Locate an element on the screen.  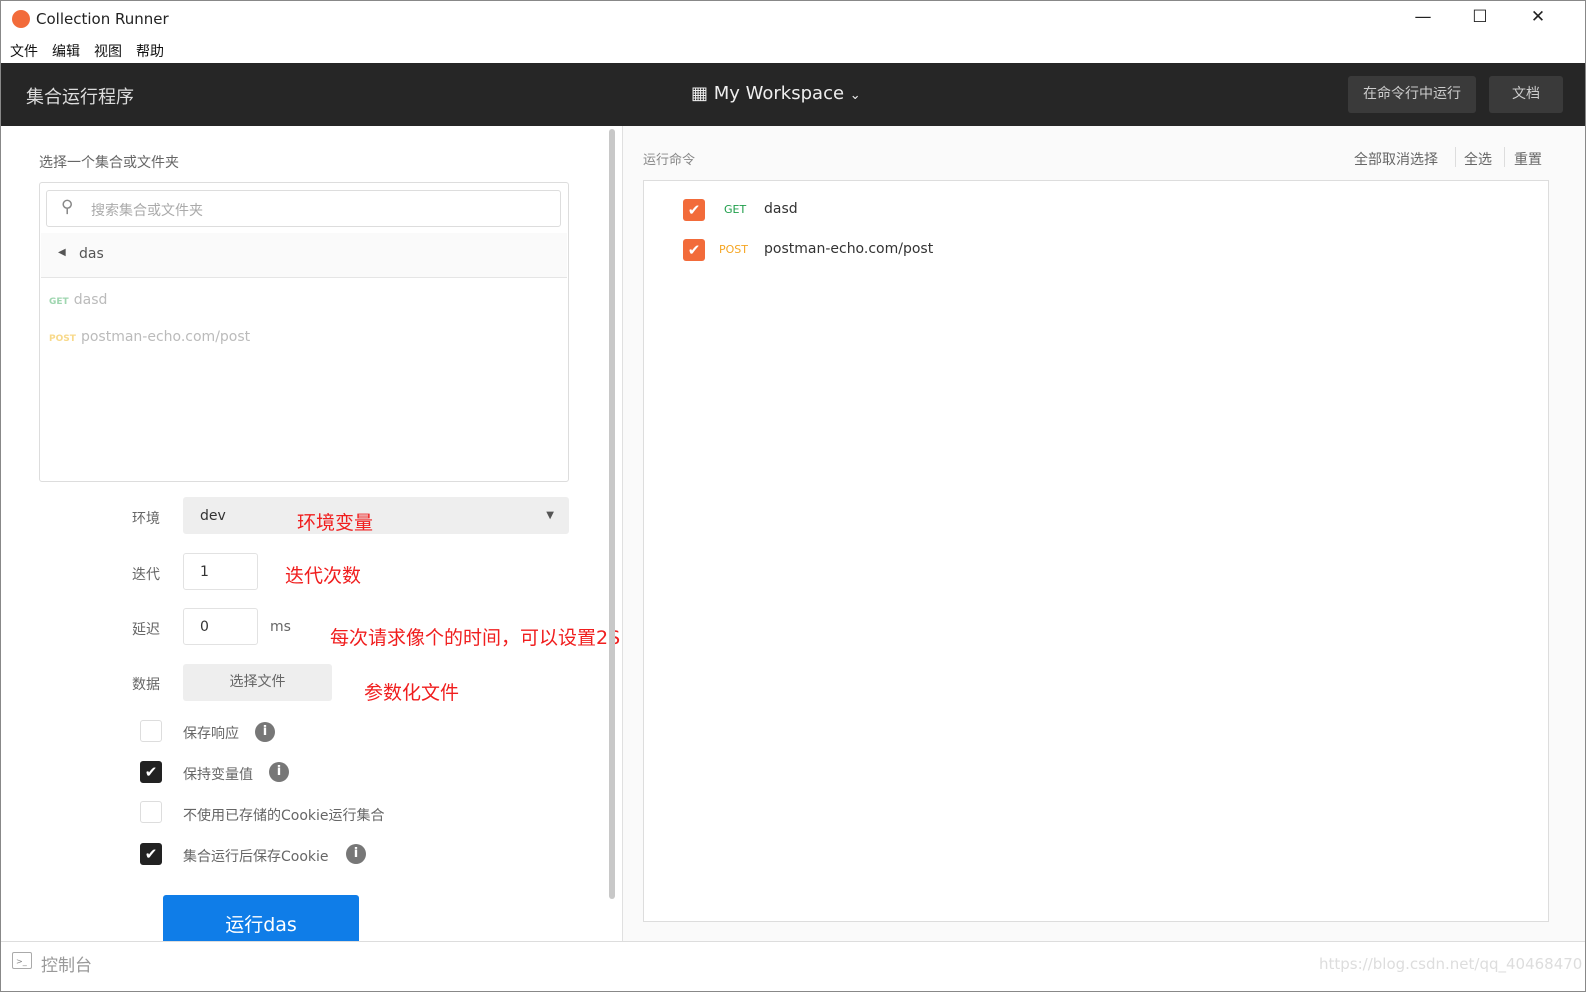
docs-button: 文档 is located at coordinates (1526, 94).